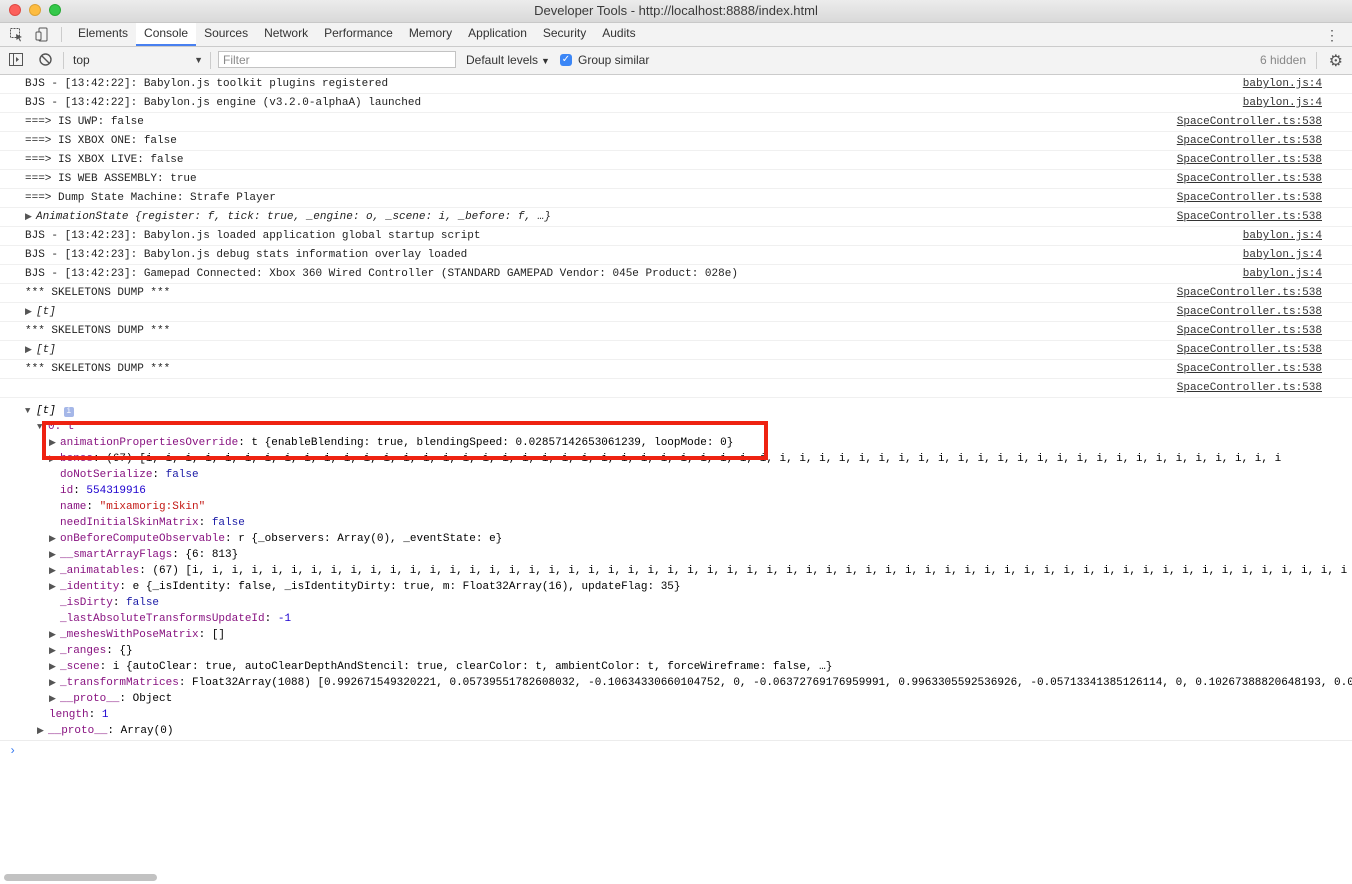  What do you see at coordinates (564, 34) in the screenshot?
I see `tab-security: Security` at bounding box center [564, 34].